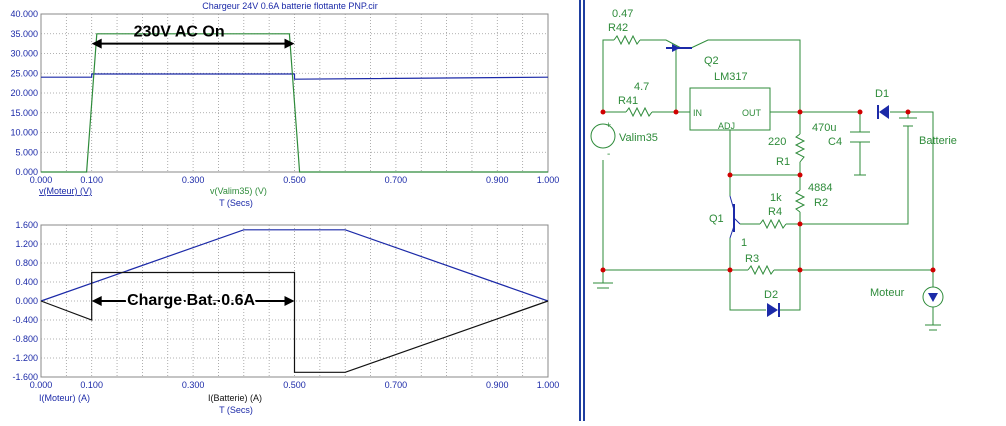  What do you see at coordinates (776, 198) in the screenshot?
I see `label-r4-value: 1k` at bounding box center [776, 198].